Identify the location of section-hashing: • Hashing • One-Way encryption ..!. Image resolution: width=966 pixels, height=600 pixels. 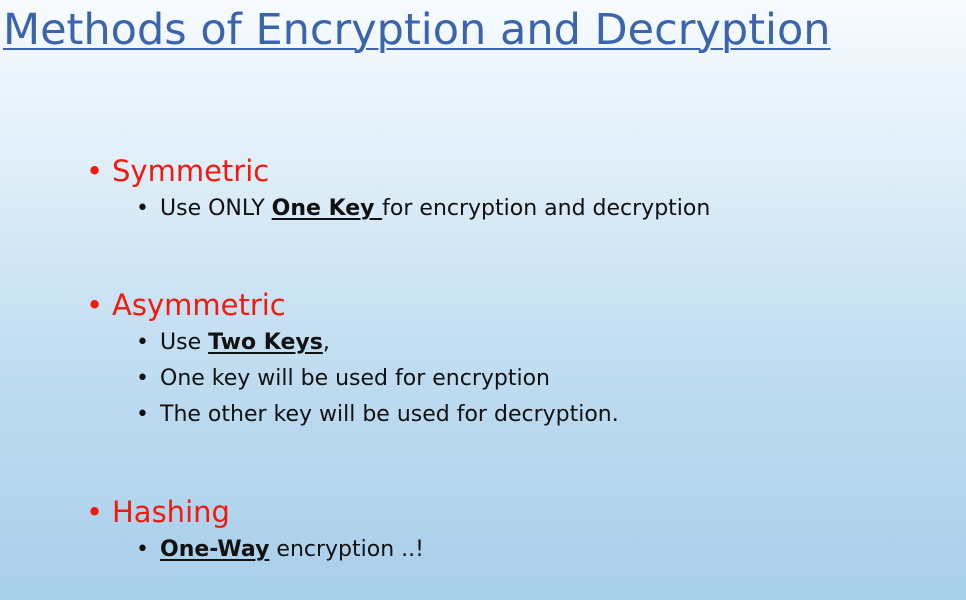
(255, 530).